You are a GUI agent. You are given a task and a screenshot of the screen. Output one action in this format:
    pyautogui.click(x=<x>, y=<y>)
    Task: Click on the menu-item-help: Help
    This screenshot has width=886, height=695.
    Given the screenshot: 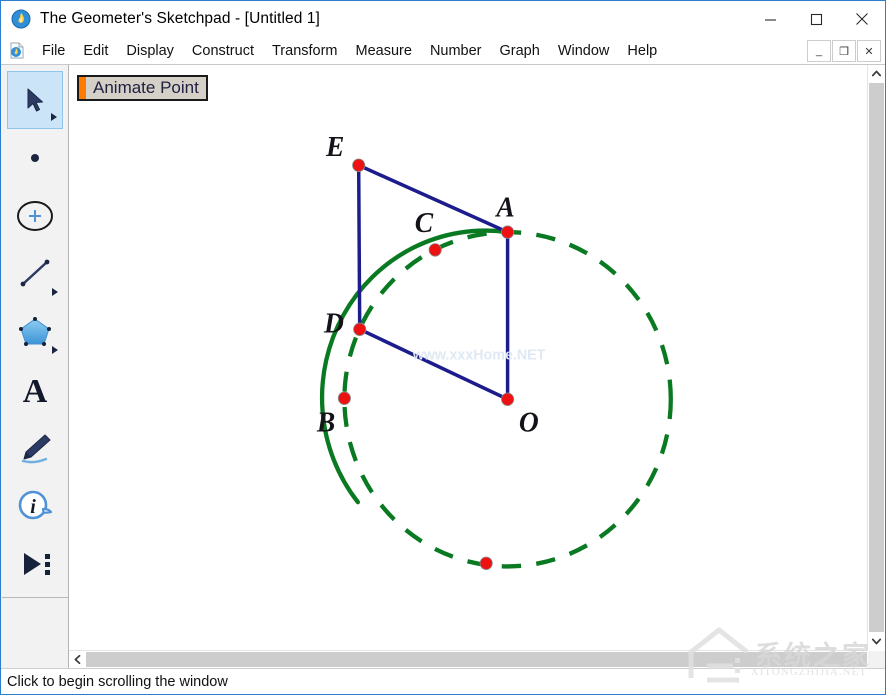 What is the action you would take?
    pyautogui.click(x=642, y=51)
    